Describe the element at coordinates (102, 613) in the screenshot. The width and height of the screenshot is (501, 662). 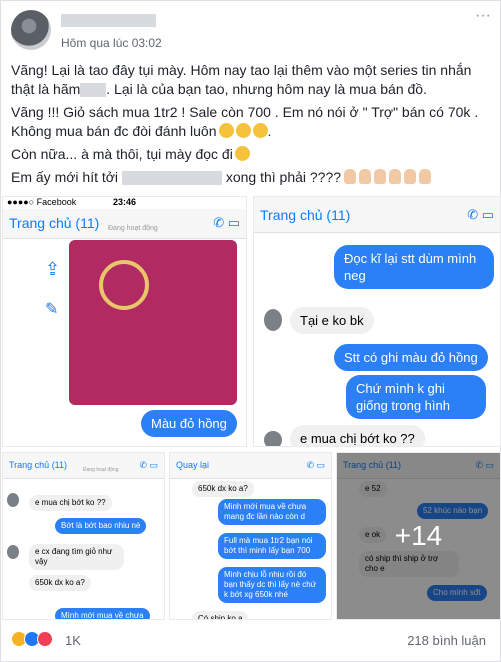
I see `message-bubble: Mình mới mua về chưa` at that location.